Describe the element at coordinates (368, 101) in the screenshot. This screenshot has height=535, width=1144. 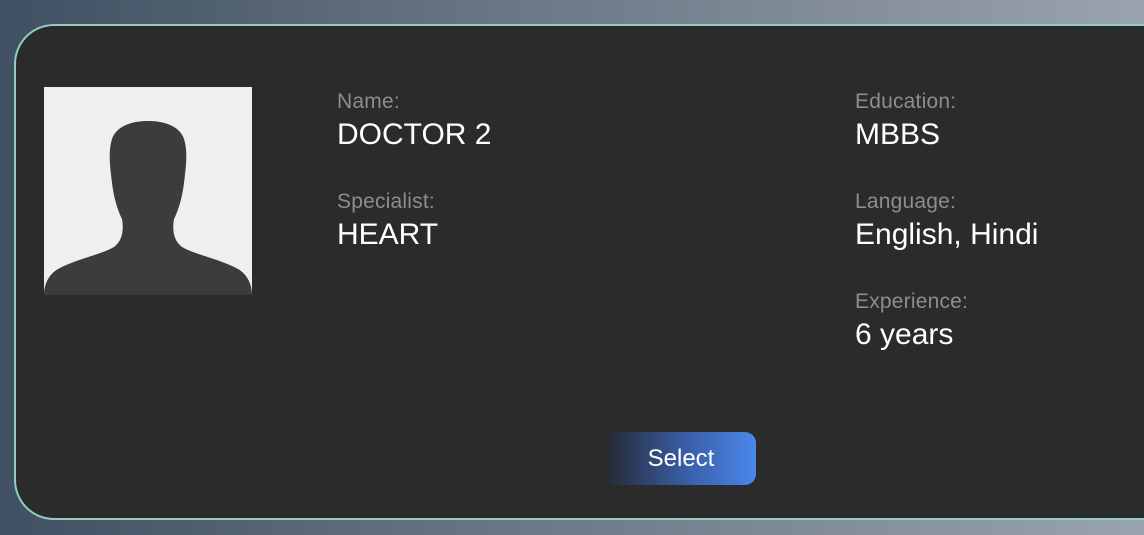
I see `name-label: Name:` at that location.